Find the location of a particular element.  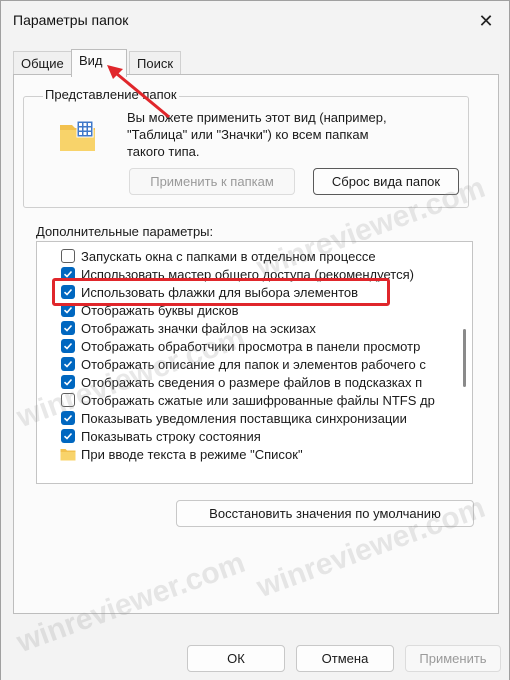

ok-button: ОК is located at coordinates (236, 658).